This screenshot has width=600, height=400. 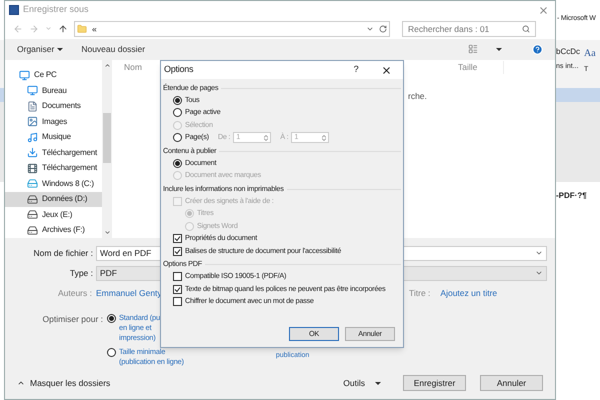 What do you see at coordinates (417, 95) in the screenshot?
I see `empty-message: rche.` at bounding box center [417, 95].